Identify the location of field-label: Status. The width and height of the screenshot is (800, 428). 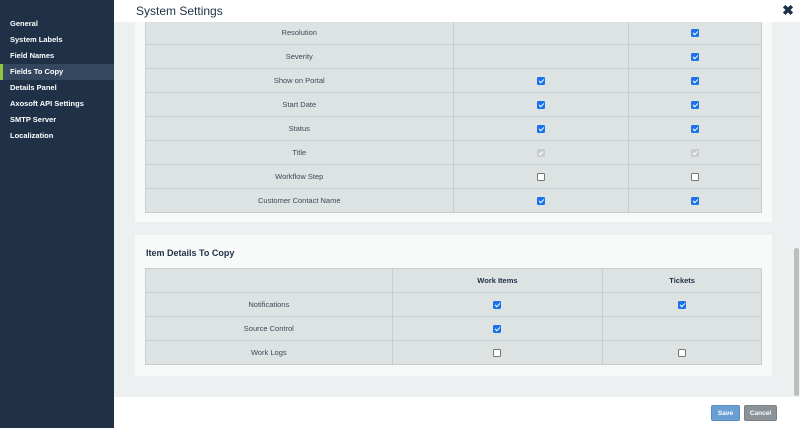
(299, 128).